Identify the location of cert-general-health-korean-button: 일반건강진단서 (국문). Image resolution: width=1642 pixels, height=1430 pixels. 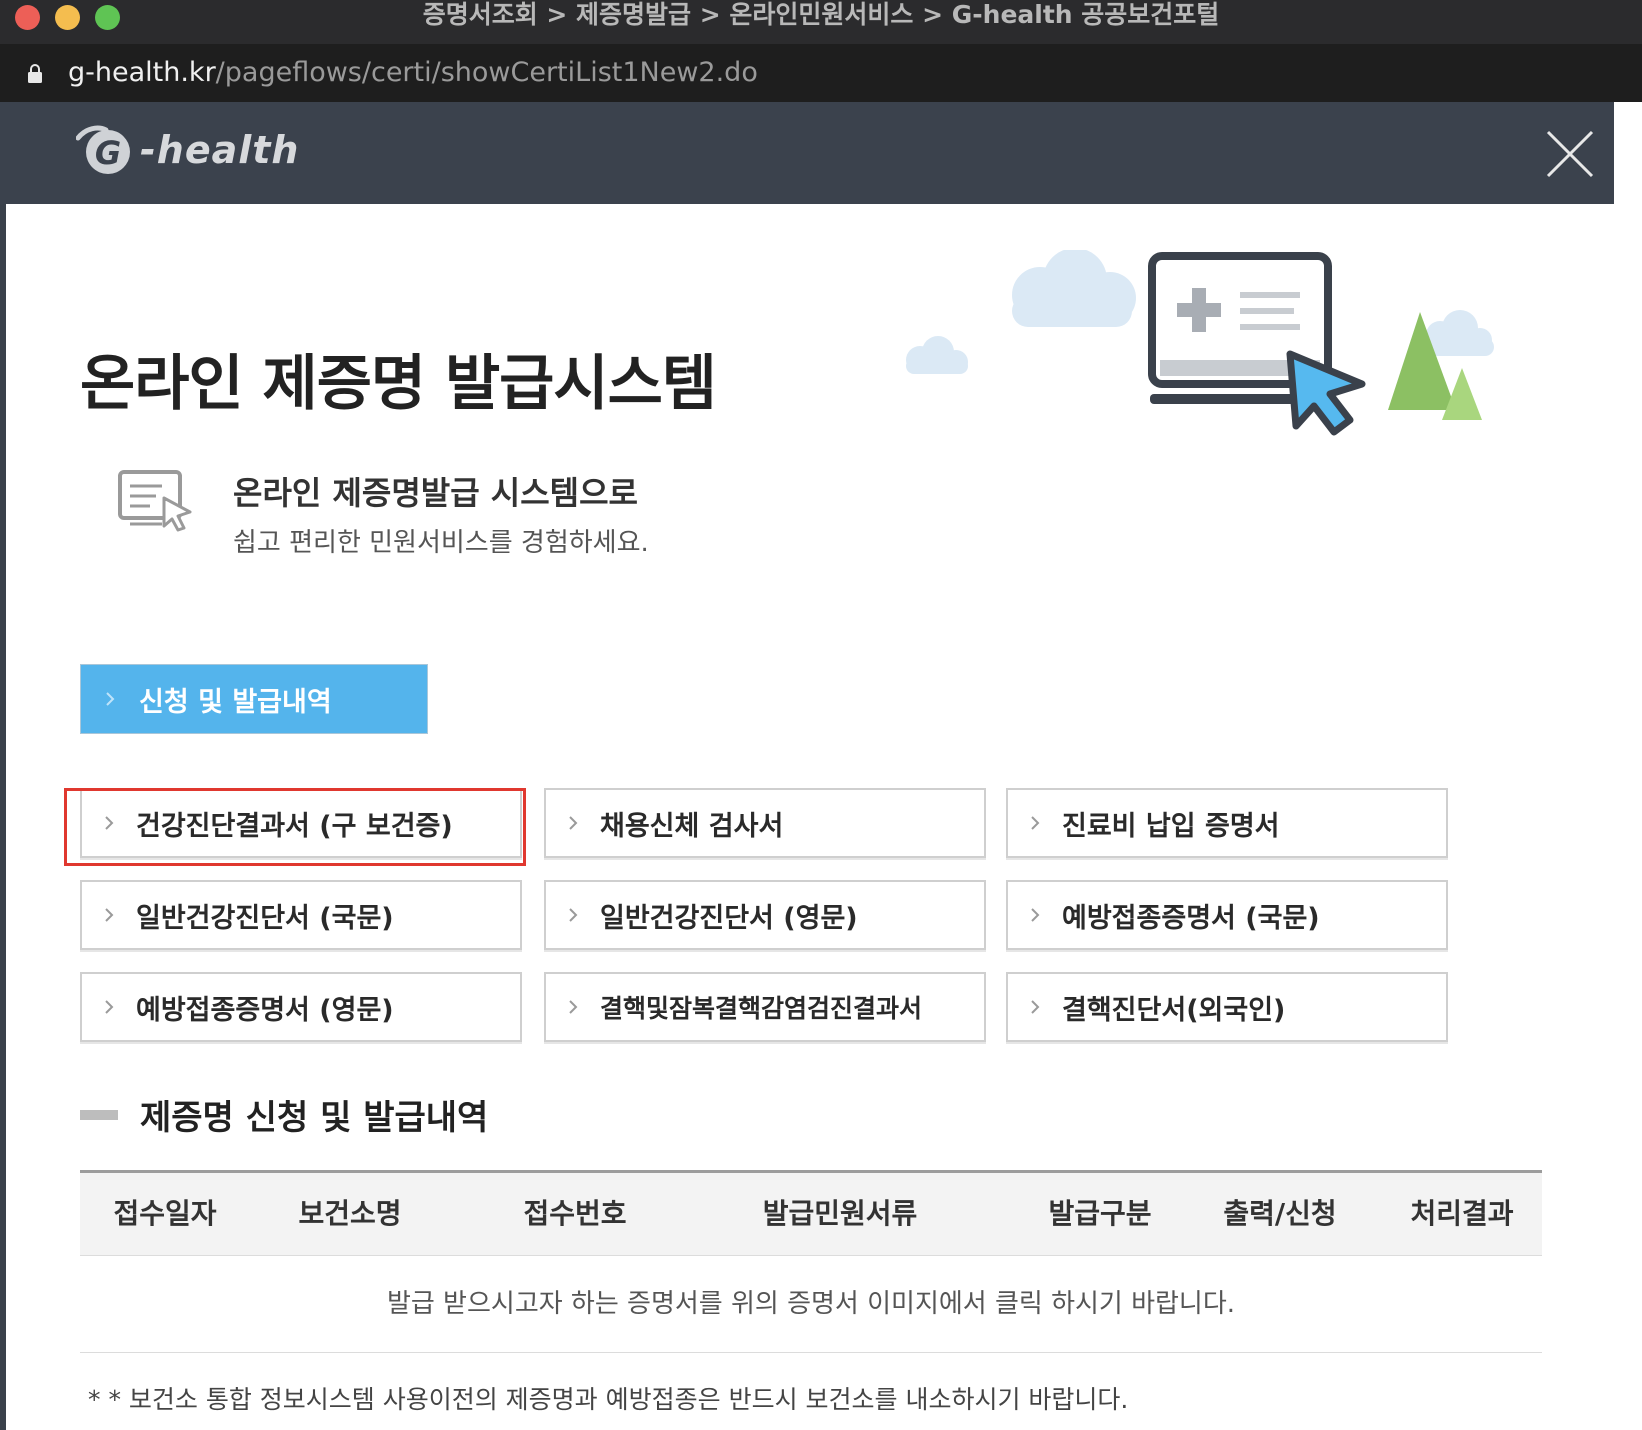
(301, 915).